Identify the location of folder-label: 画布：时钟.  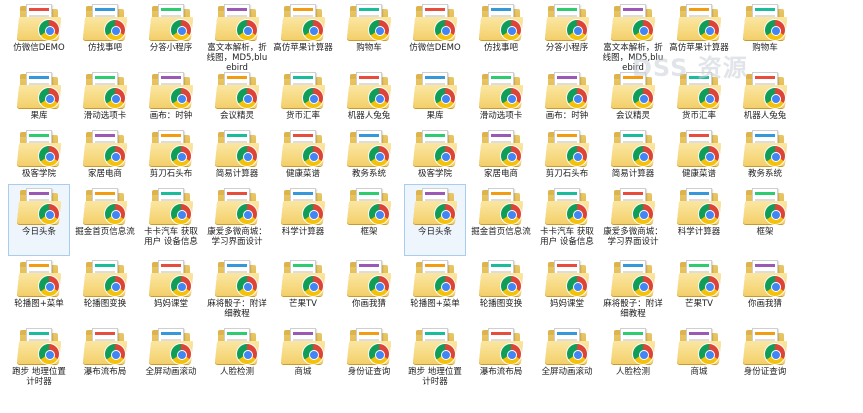
(567, 116).